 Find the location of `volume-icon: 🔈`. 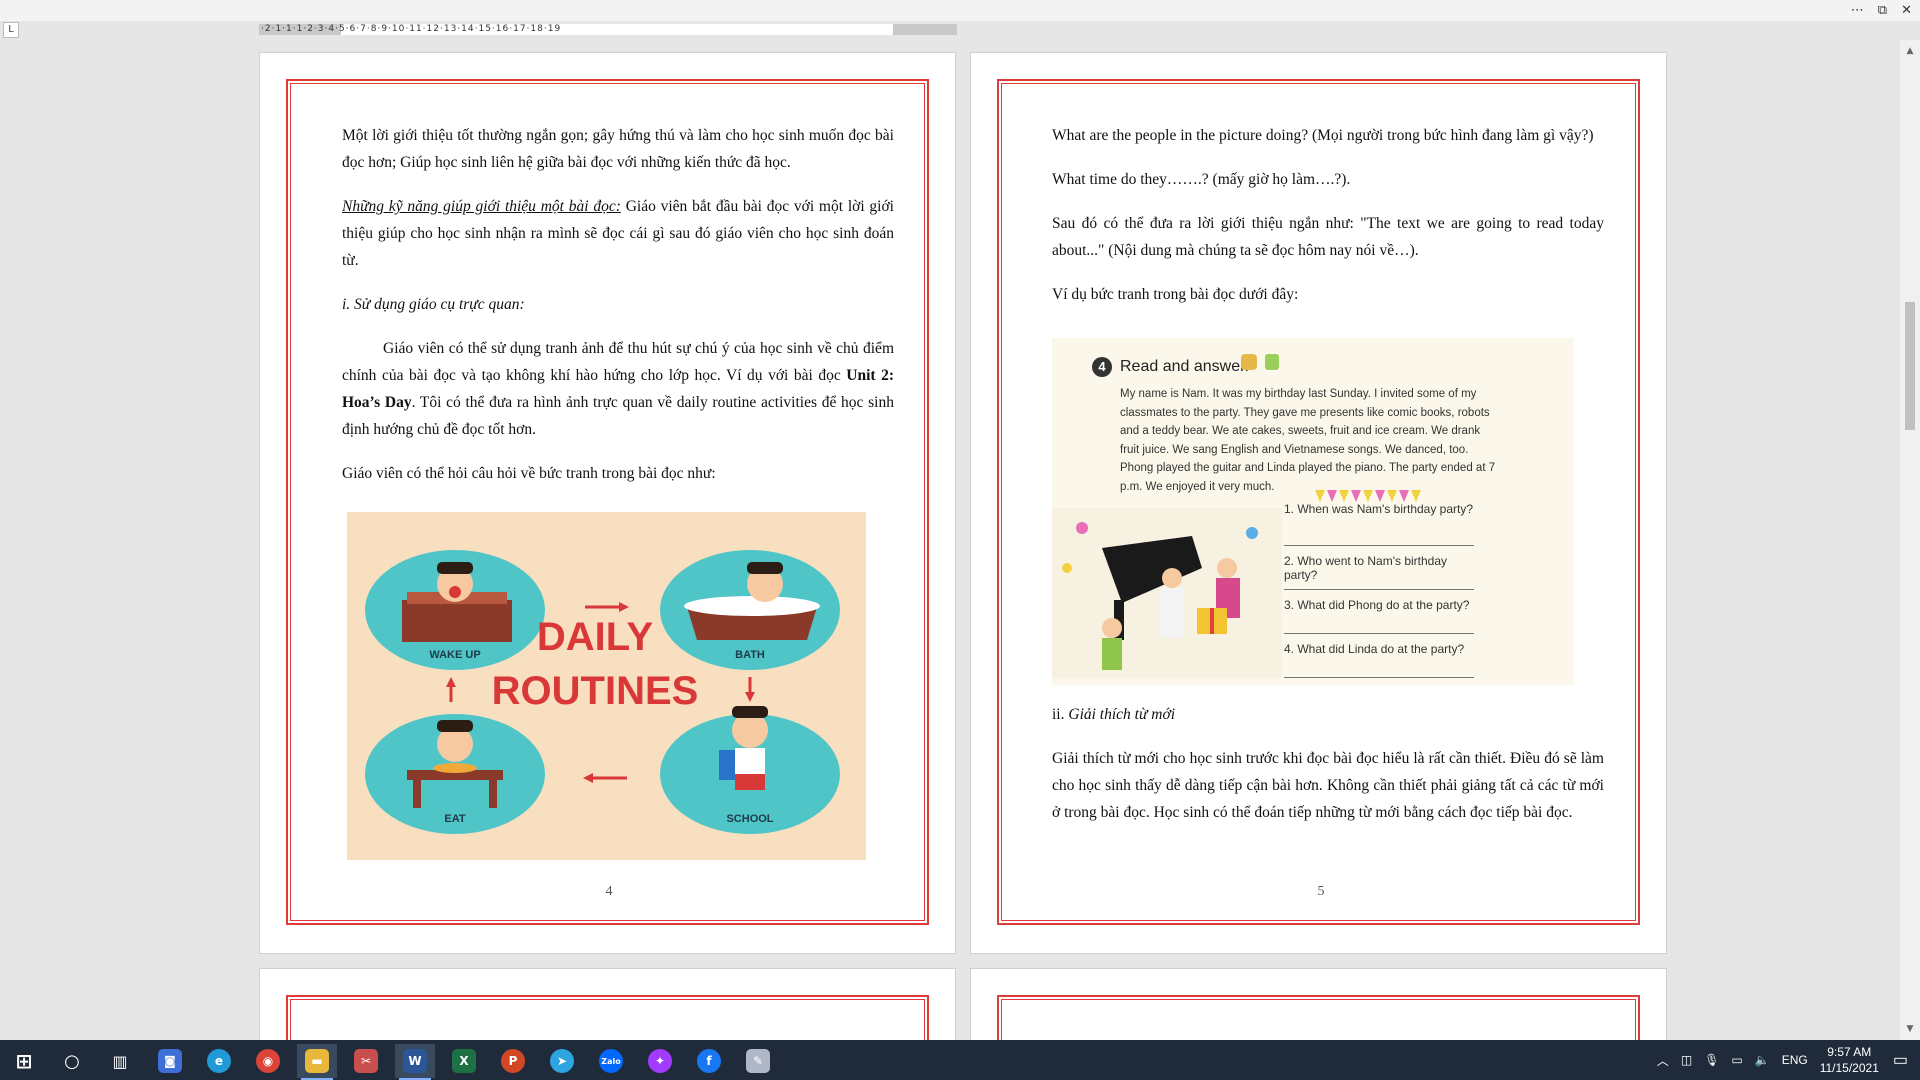

volume-icon: 🔈 is located at coordinates (1762, 1060).